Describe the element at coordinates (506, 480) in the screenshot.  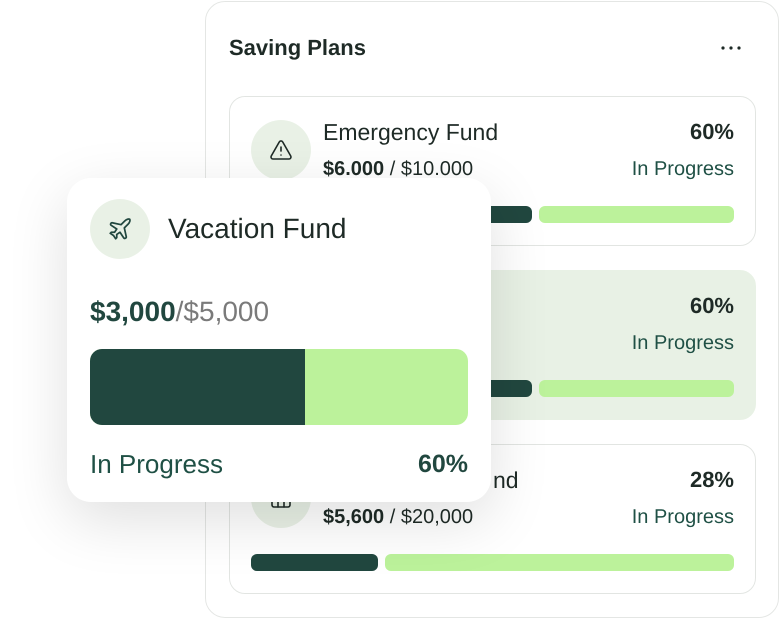
I see `plan-title: nd` at that location.